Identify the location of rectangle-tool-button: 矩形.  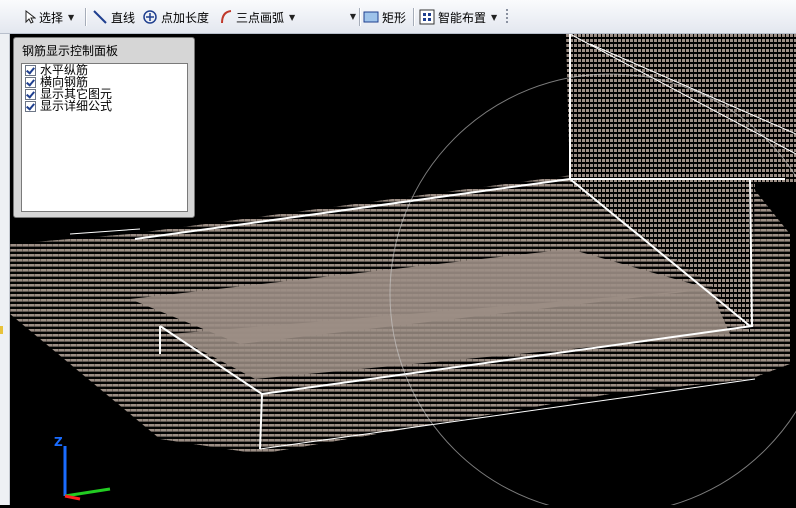
(384, 17).